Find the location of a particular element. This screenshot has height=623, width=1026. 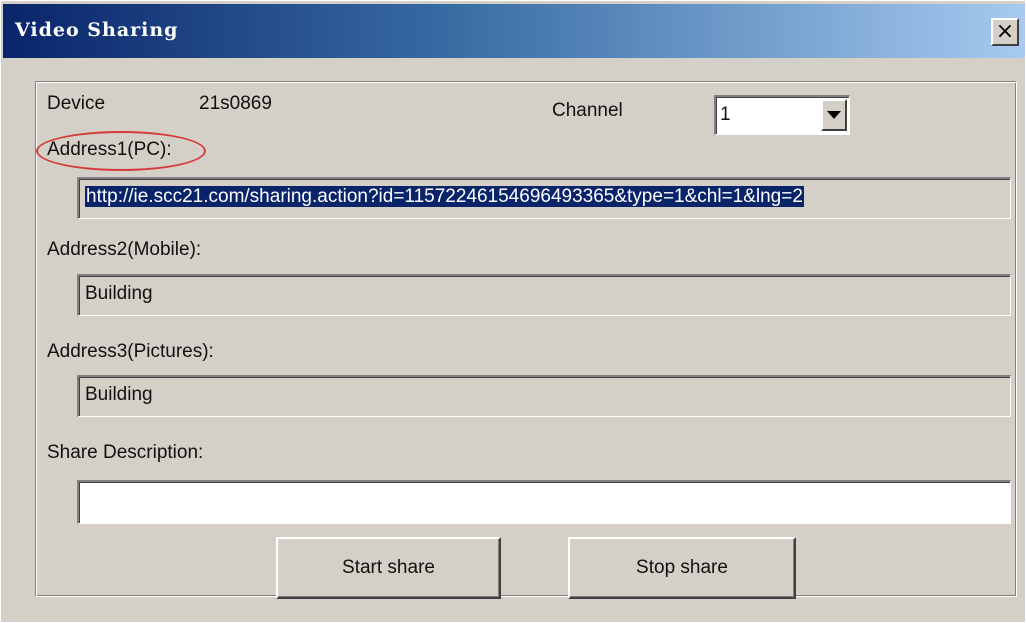

address3-value: Building is located at coordinates (119, 394).